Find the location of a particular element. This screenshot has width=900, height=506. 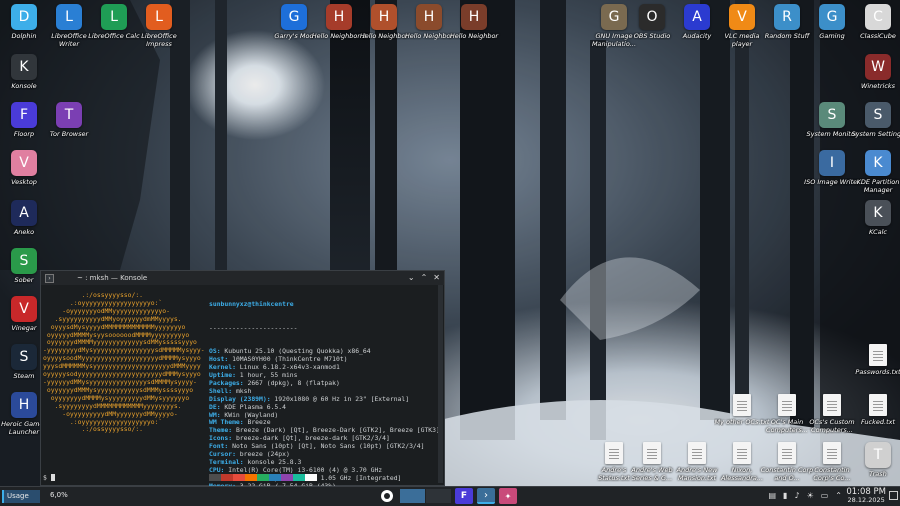

close-icon: ✕ is located at coordinates (436, 277).